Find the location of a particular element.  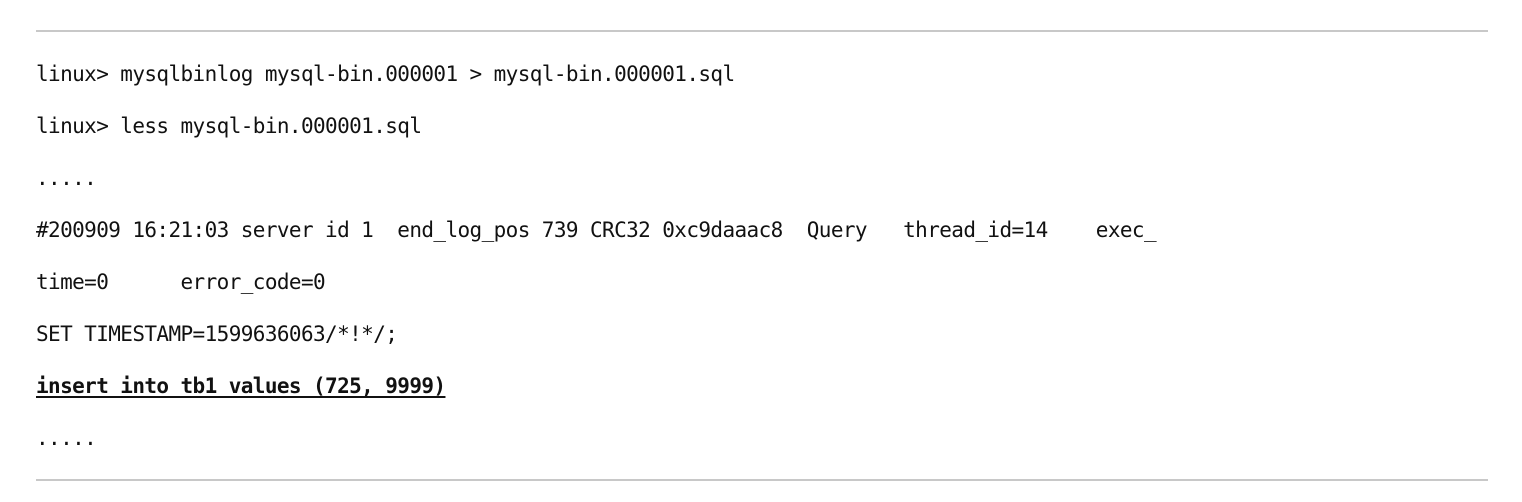

top-divider is located at coordinates (762, 31).